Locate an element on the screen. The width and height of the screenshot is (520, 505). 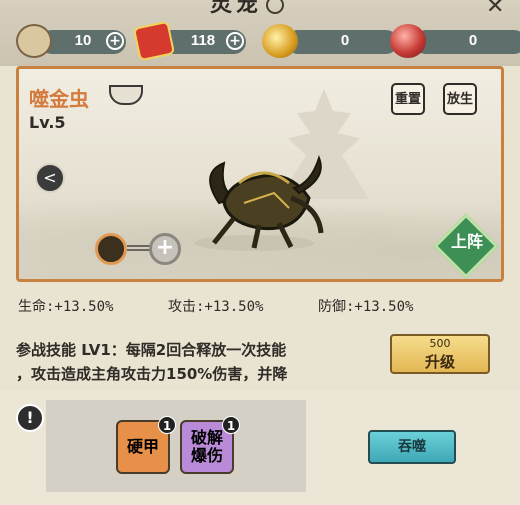
release-button: 放生 is located at coordinates (460, 99).